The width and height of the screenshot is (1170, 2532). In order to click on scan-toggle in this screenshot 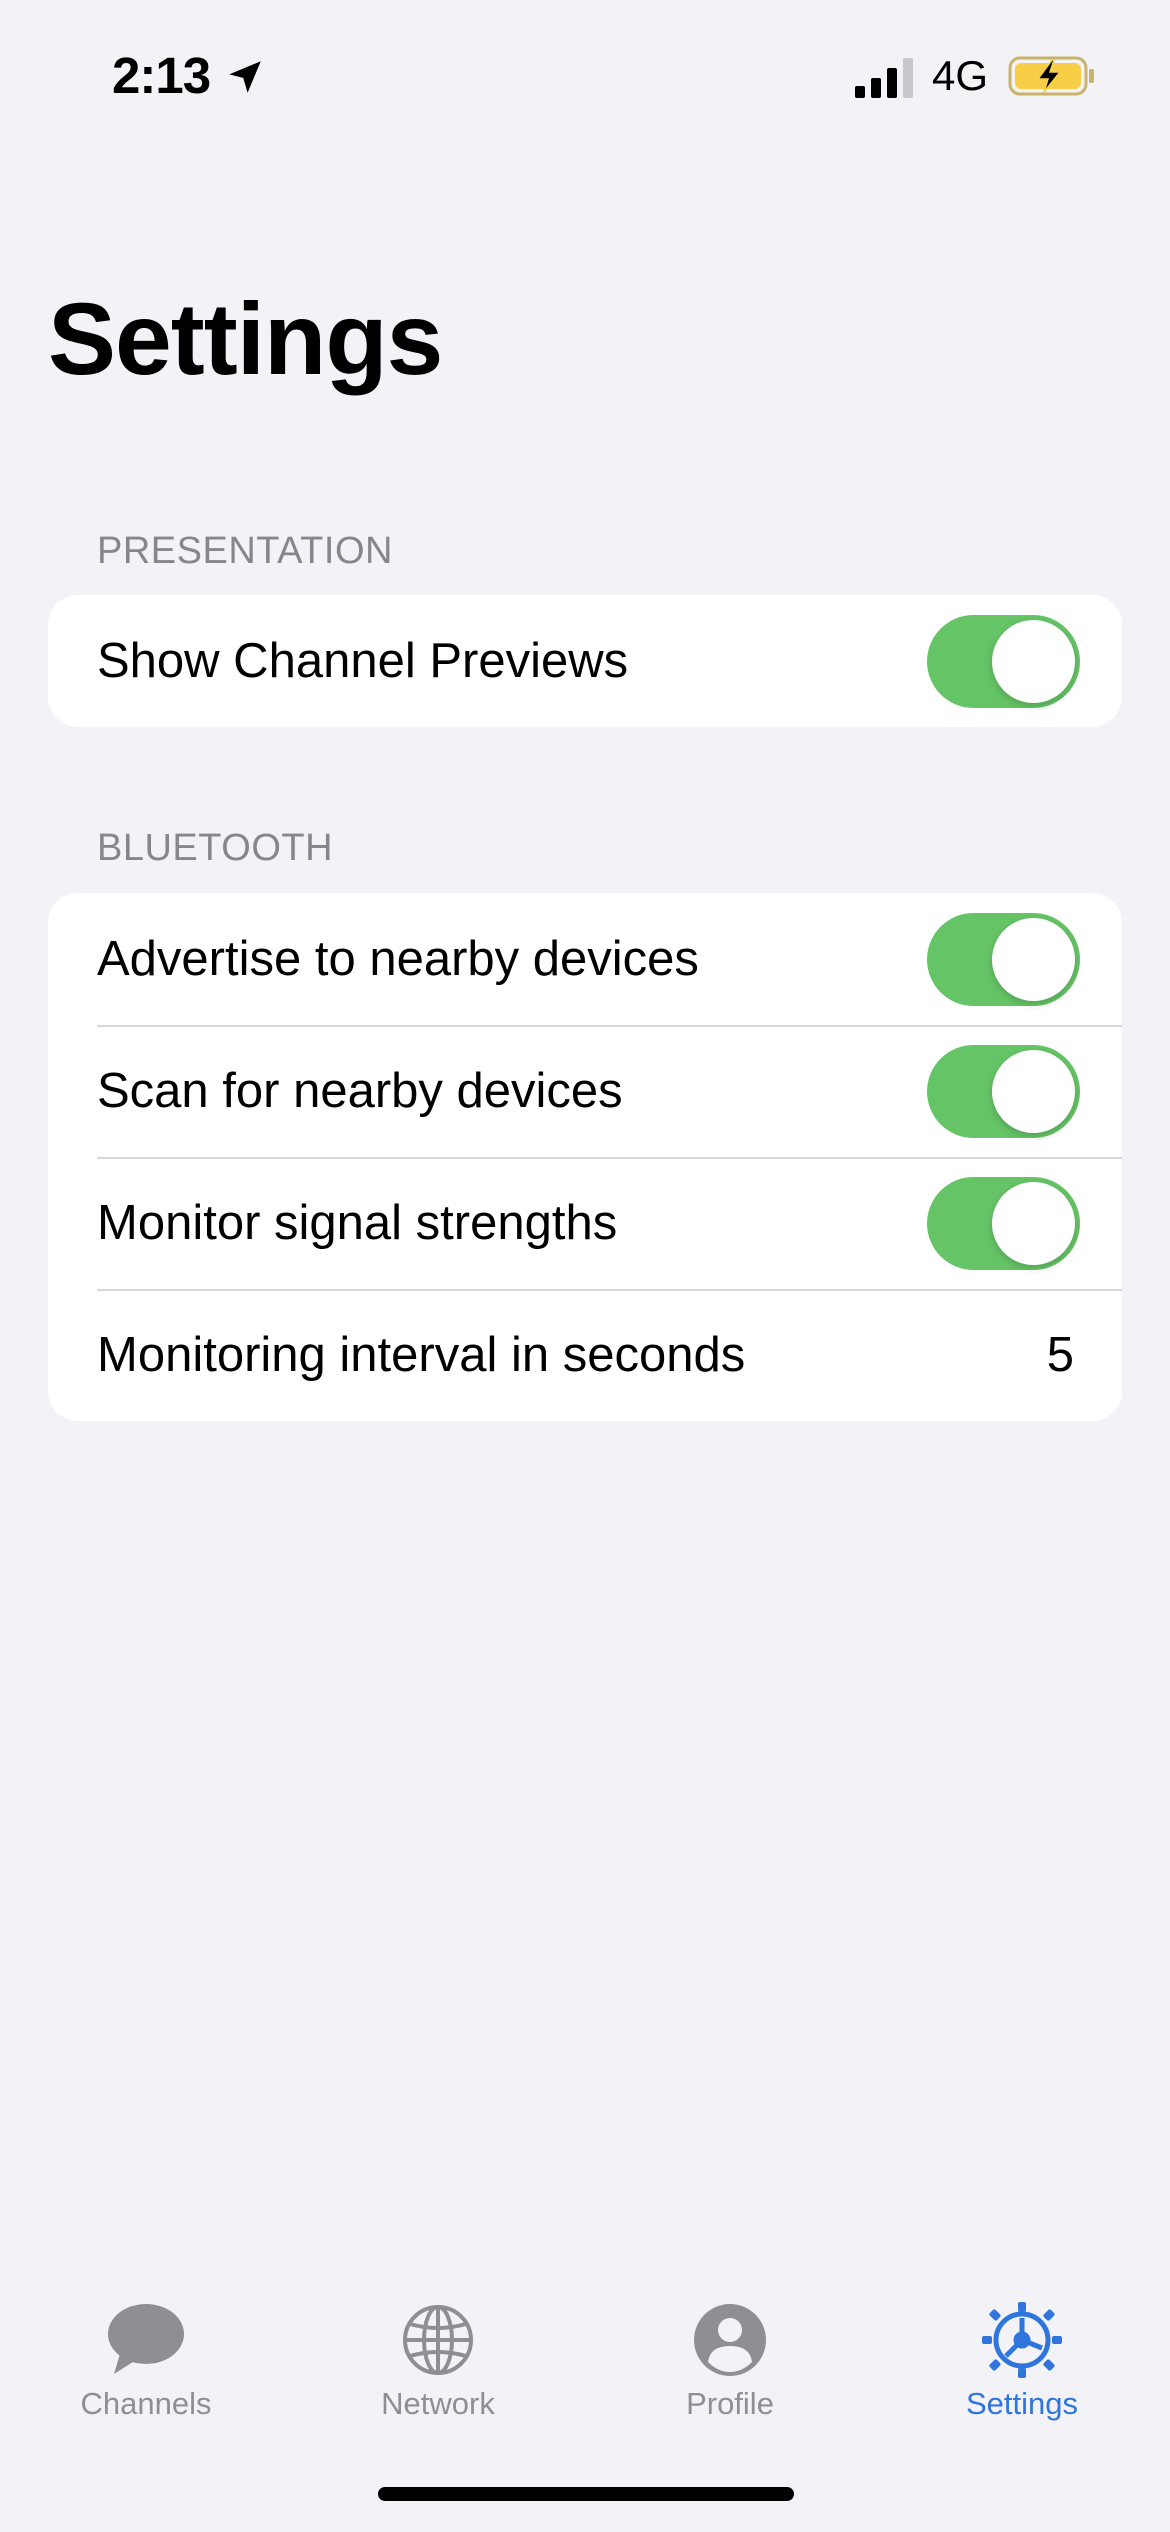, I will do `click(1003, 1091)`.